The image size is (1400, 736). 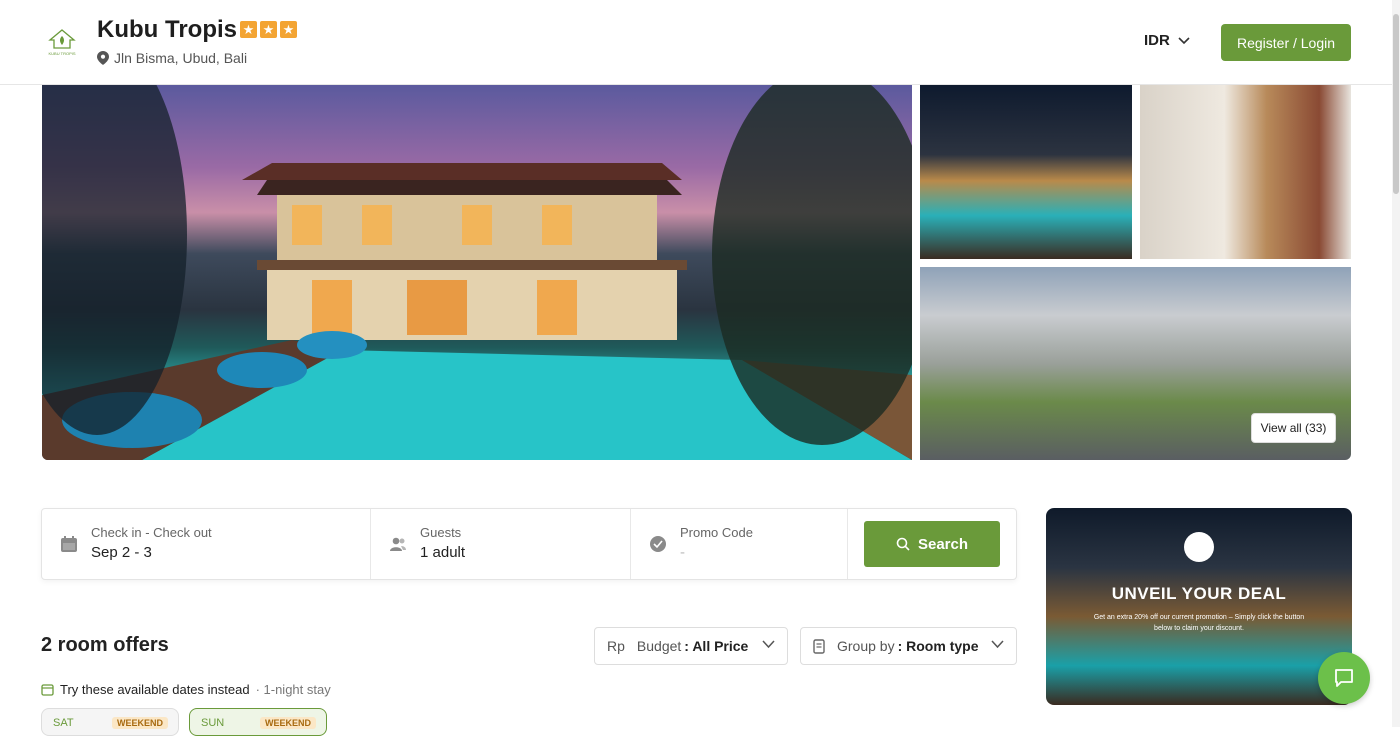 I want to click on guests-label: Guests, so click(x=441, y=532).